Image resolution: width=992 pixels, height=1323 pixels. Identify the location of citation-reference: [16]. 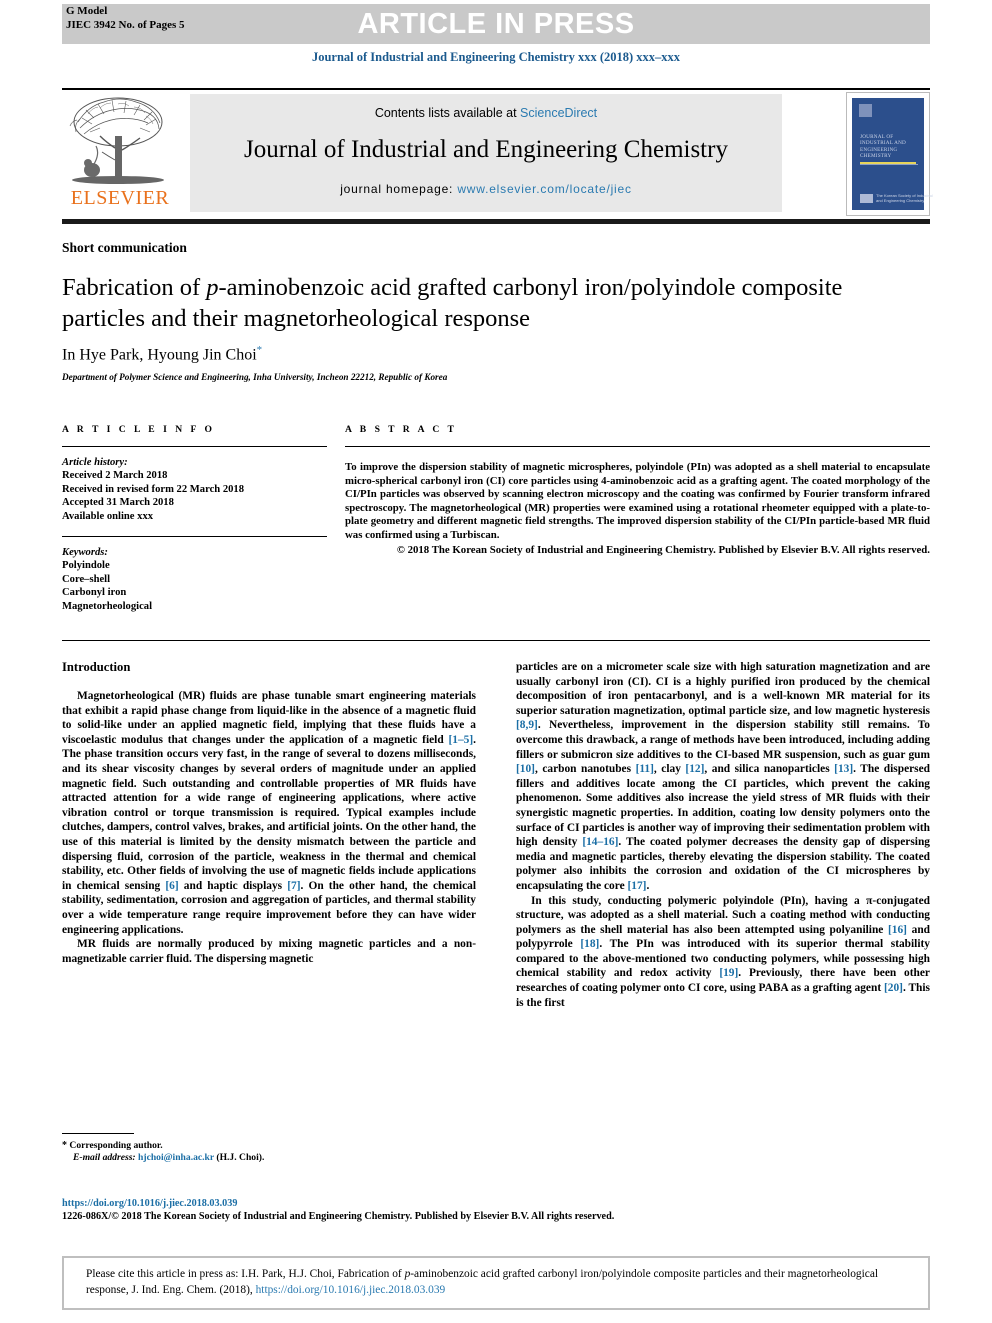
(897, 930).